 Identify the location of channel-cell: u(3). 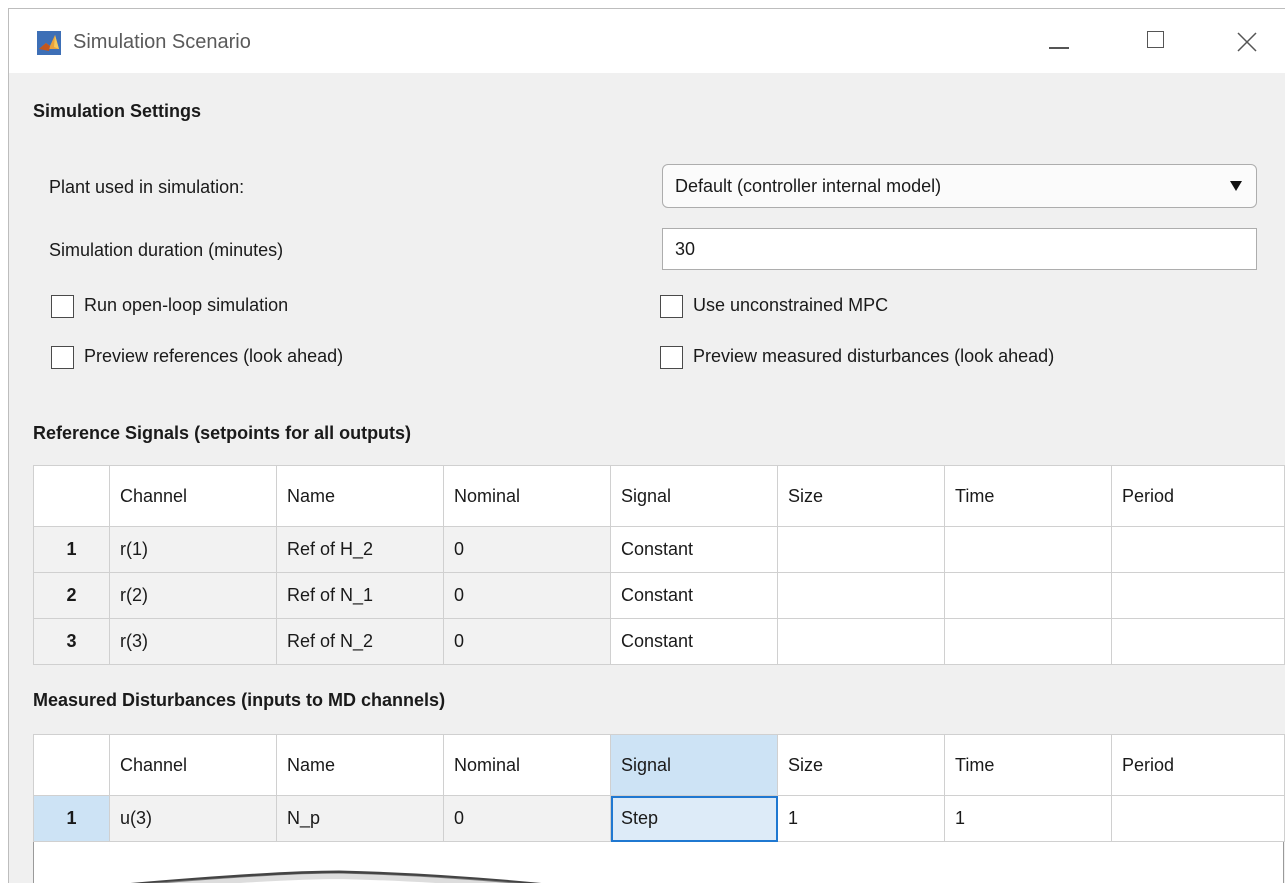
(193, 818).